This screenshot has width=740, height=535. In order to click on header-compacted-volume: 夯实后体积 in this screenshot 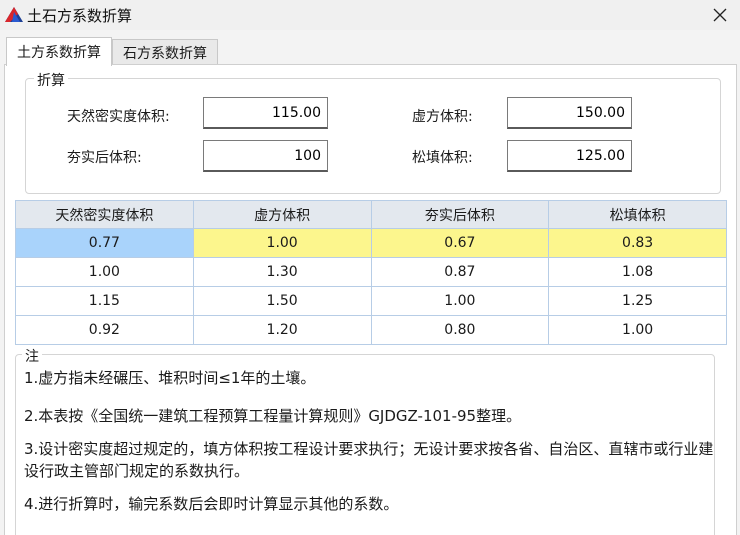, I will do `click(460, 214)`.